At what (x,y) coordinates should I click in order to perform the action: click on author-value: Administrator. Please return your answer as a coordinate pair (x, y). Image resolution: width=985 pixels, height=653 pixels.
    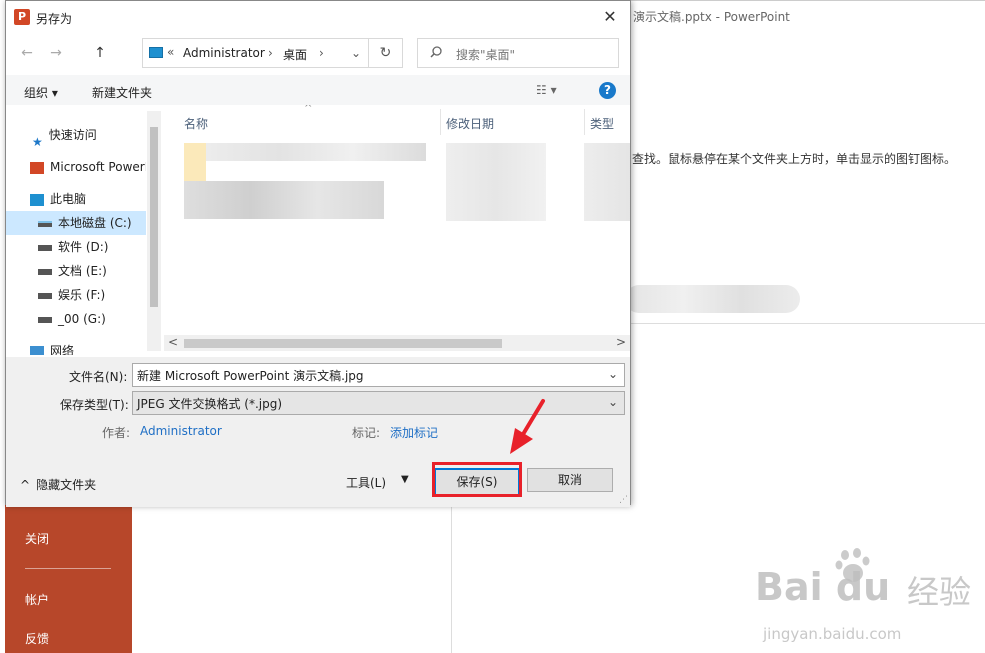
    Looking at the image, I should click on (181, 431).